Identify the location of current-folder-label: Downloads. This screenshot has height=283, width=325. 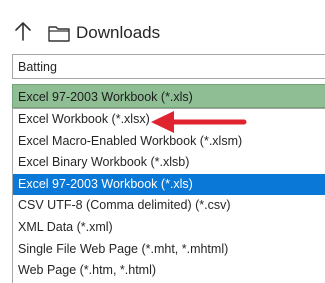
(118, 33).